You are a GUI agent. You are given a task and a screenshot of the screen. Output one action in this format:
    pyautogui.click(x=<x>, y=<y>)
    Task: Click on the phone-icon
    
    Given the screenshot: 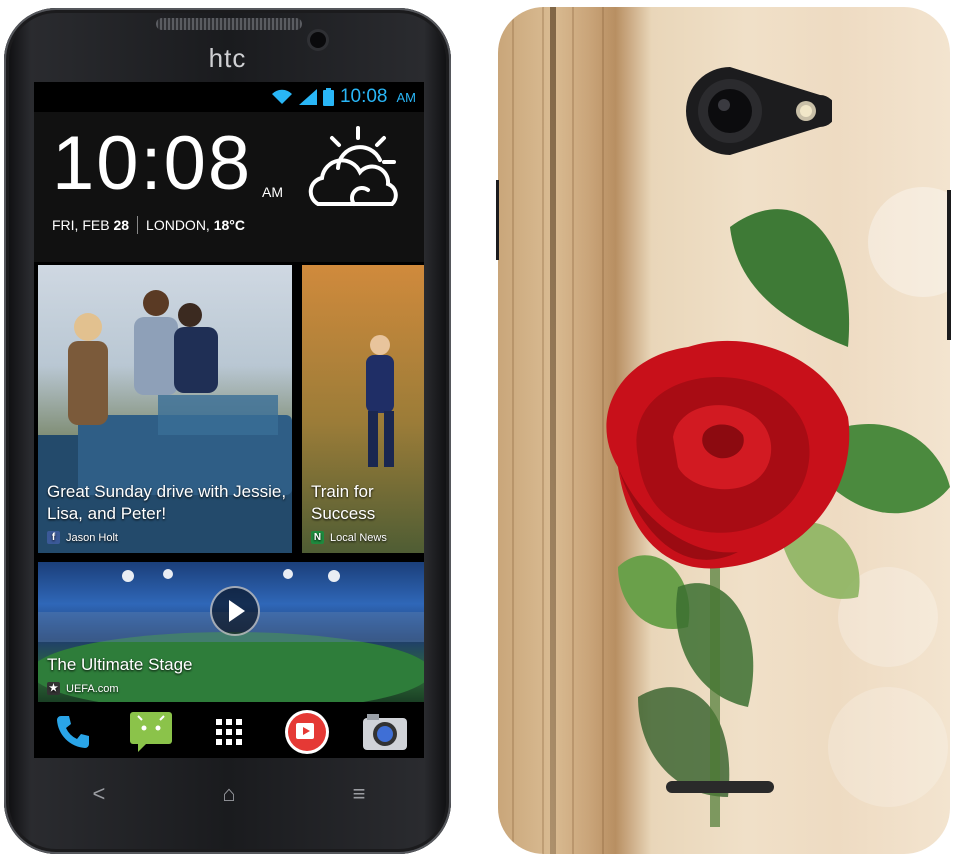 What is the action you would take?
    pyautogui.click(x=73, y=732)
    